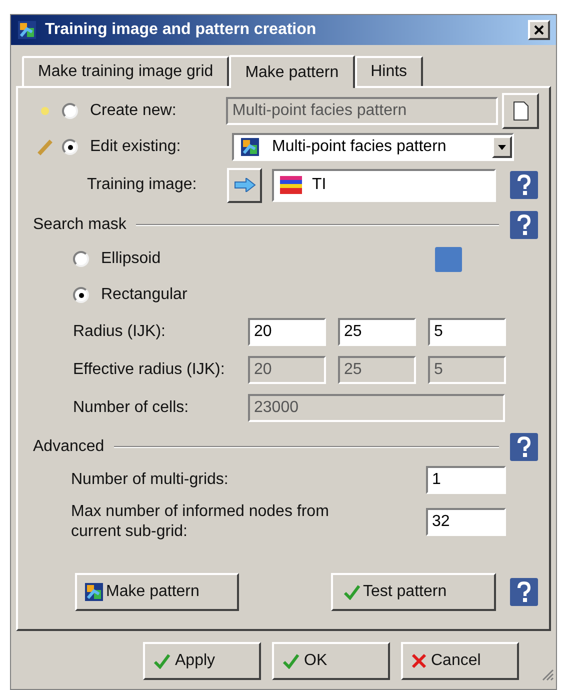  I want to click on field-label: Radius (IJK):, so click(119, 332).